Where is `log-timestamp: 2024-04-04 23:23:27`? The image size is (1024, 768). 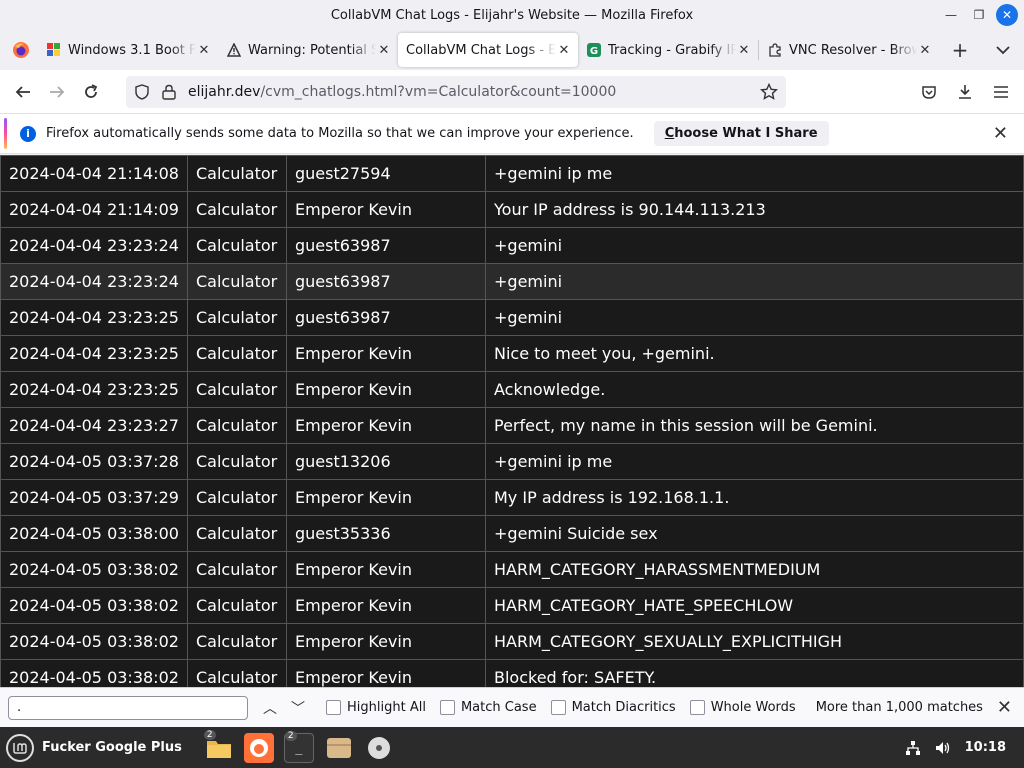 log-timestamp: 2024-04-04 23:23:27 is located at coordinates (94, 425).